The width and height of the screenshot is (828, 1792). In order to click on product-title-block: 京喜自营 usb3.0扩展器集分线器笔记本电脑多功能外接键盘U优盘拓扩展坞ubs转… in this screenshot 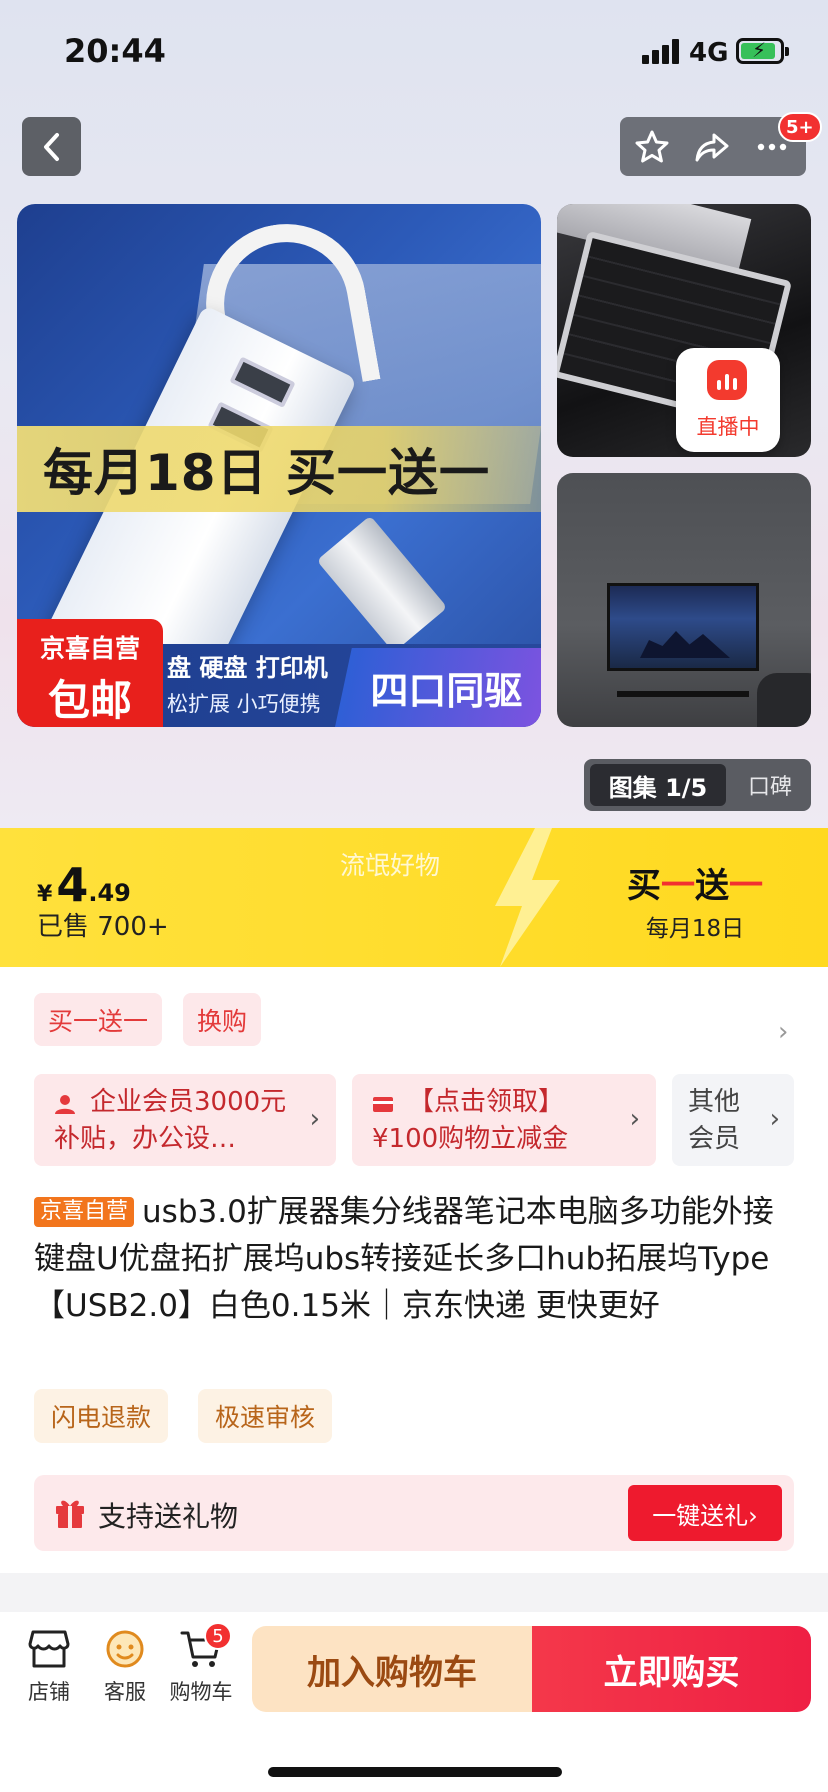, I will do `click(414, 1259)`.